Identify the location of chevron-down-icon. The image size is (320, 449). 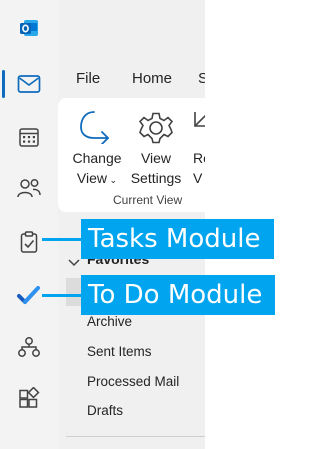
(74, 263).